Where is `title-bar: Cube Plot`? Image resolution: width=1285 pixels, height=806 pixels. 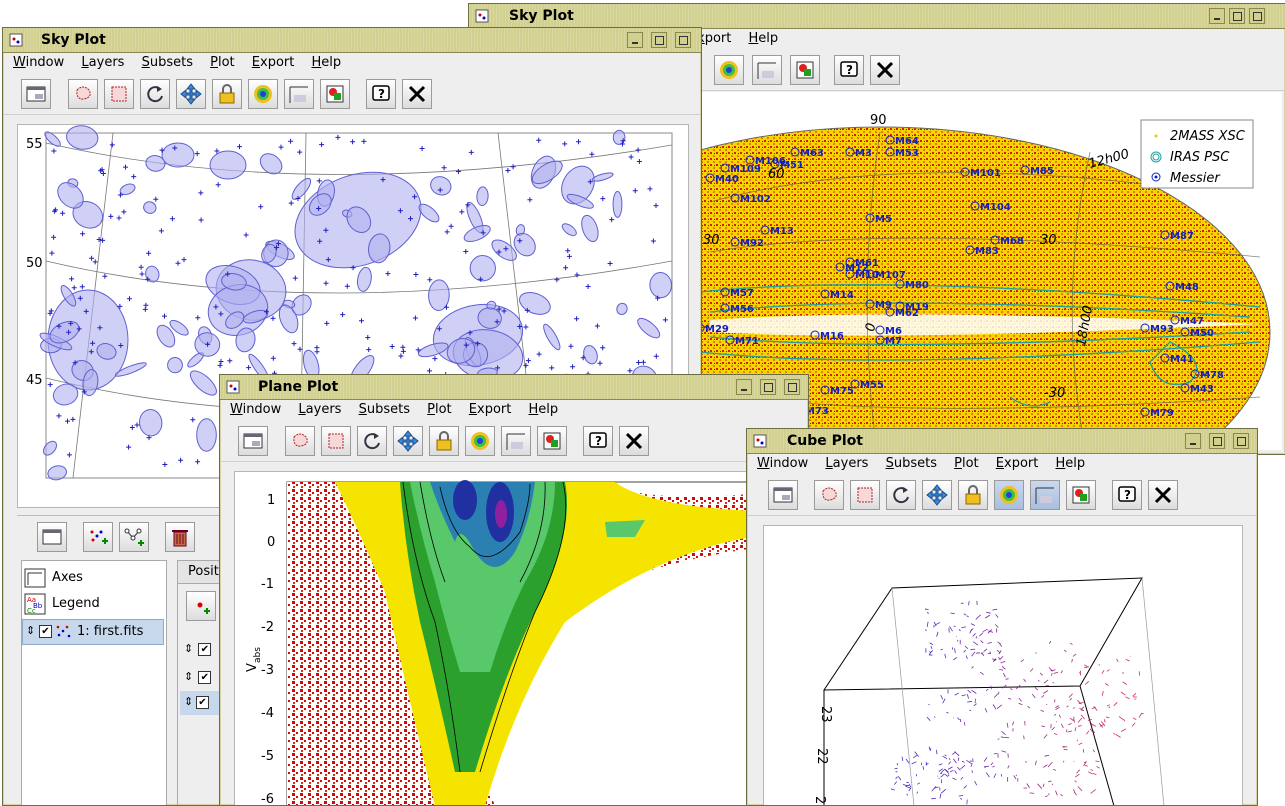 title-bar: Cube Plot is located at coordinates (1002, 441).